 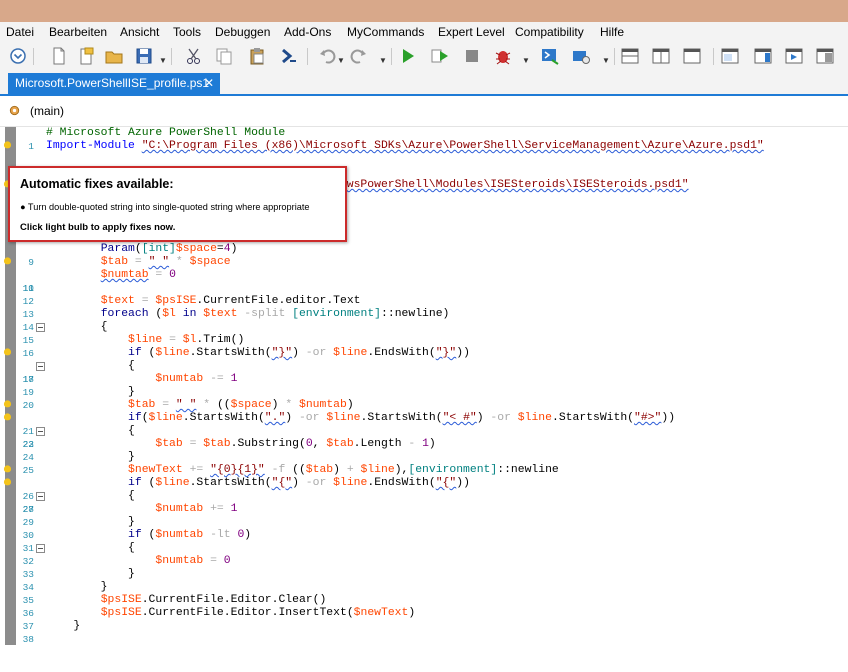 I want to click on menu-hilfe: Hilfe, so click(x=612, y=32).